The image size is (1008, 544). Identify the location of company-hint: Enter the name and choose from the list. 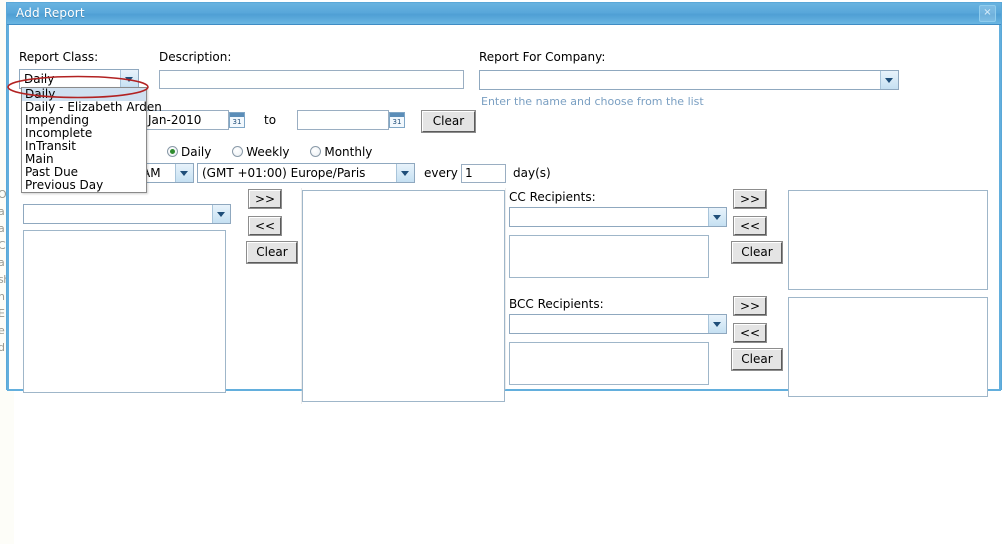
(592, 101).